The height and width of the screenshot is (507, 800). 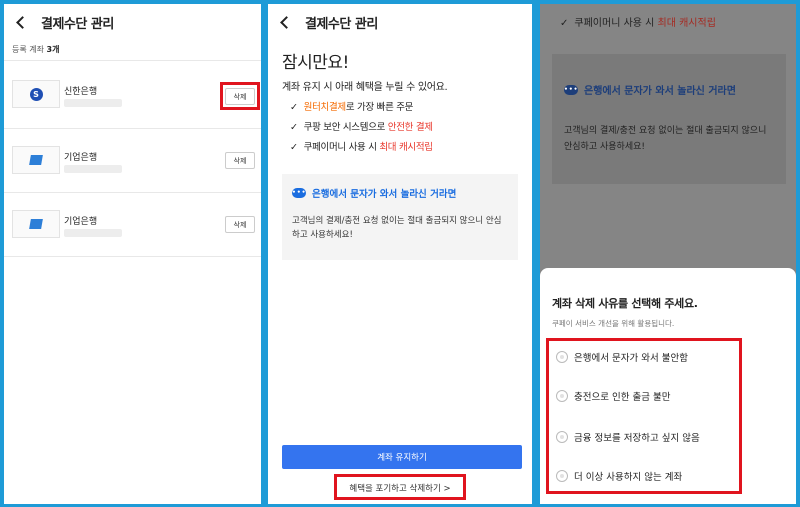 What do you see at coordinates (81, 92) in the screenshot?
I see `bank-name: 신한은행` at bounding box center [81, 92].